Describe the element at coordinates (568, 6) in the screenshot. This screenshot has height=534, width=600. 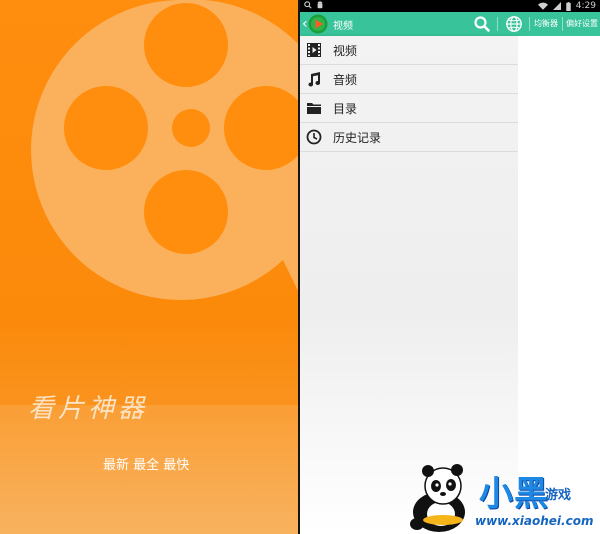
I see `battery-icon` at that location.